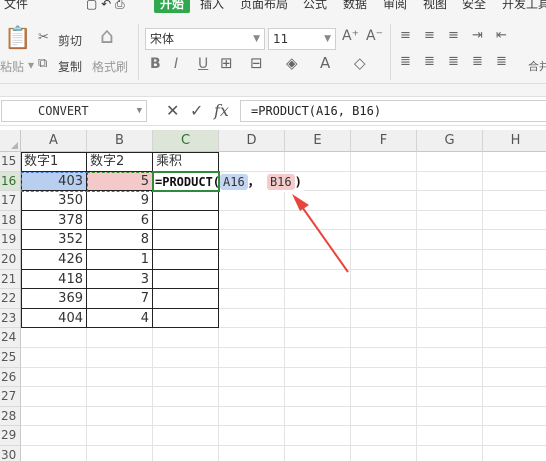  I want to click on cell-b28, so click(120, 416).